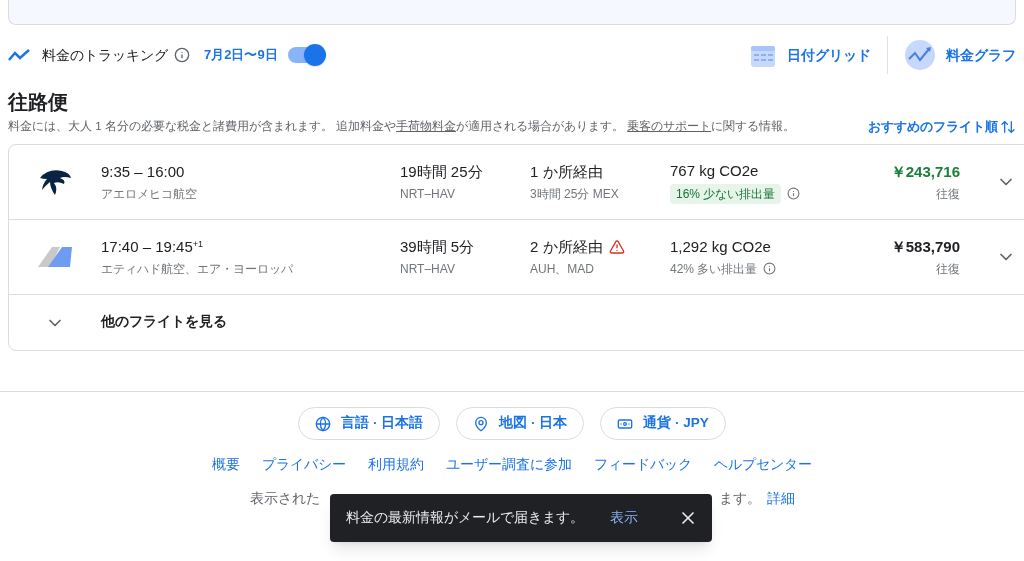 The image size is (1024, 561). I want to click on layover-info: 3時間 25分 MEX, so click(575, 195).